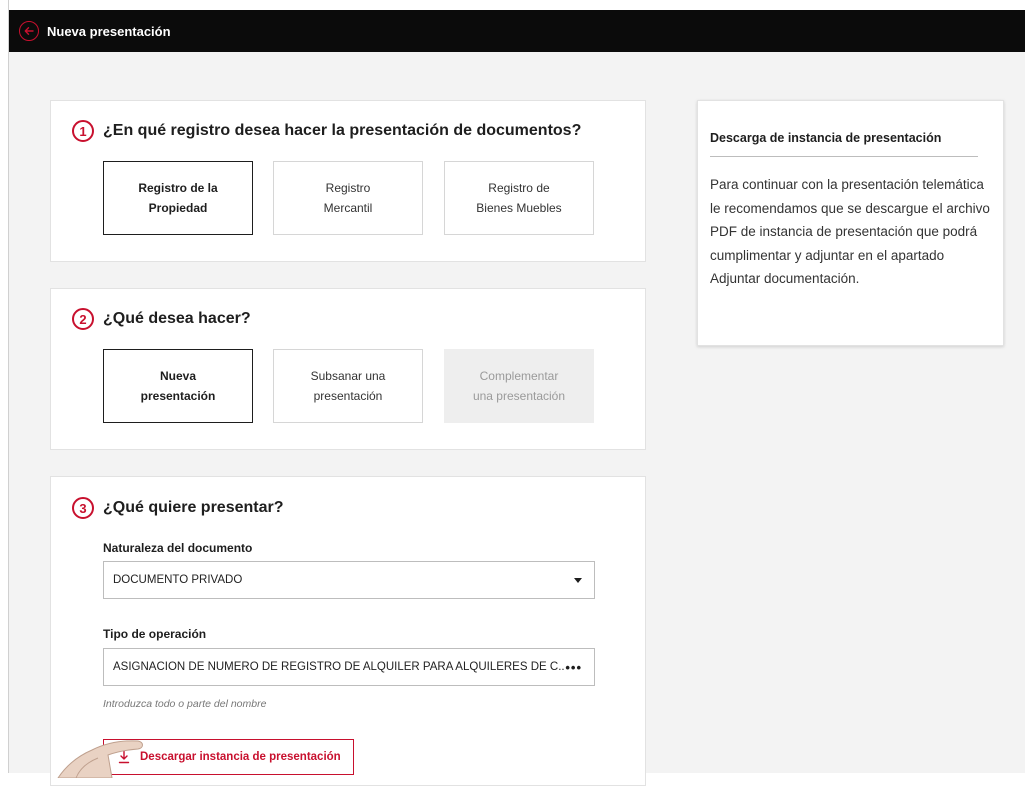 The width and height of the screenshot is (1025, 786). Describe the element at coordinates (517, 31) in the screenshot. I see `top-bar: Nueva presentación` at that location.